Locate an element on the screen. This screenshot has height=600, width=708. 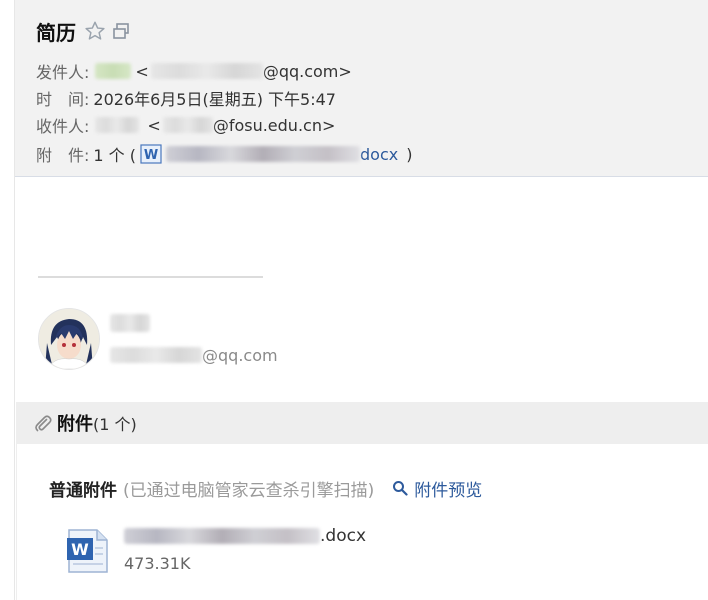
mail-subject: 简历 is located at coordinates (56, 32).